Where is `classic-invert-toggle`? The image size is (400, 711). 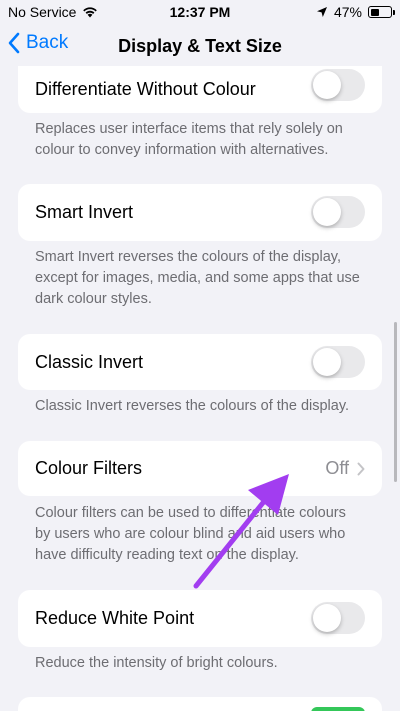 classic-invert-toggle is located at coordinates (338, 362).